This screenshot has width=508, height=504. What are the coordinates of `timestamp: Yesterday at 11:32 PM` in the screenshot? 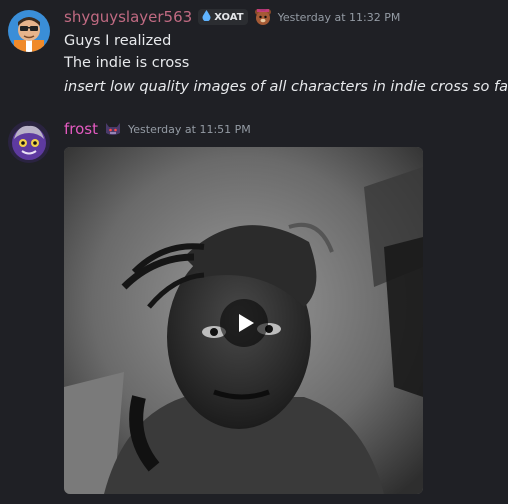 It's located at (339, 17).